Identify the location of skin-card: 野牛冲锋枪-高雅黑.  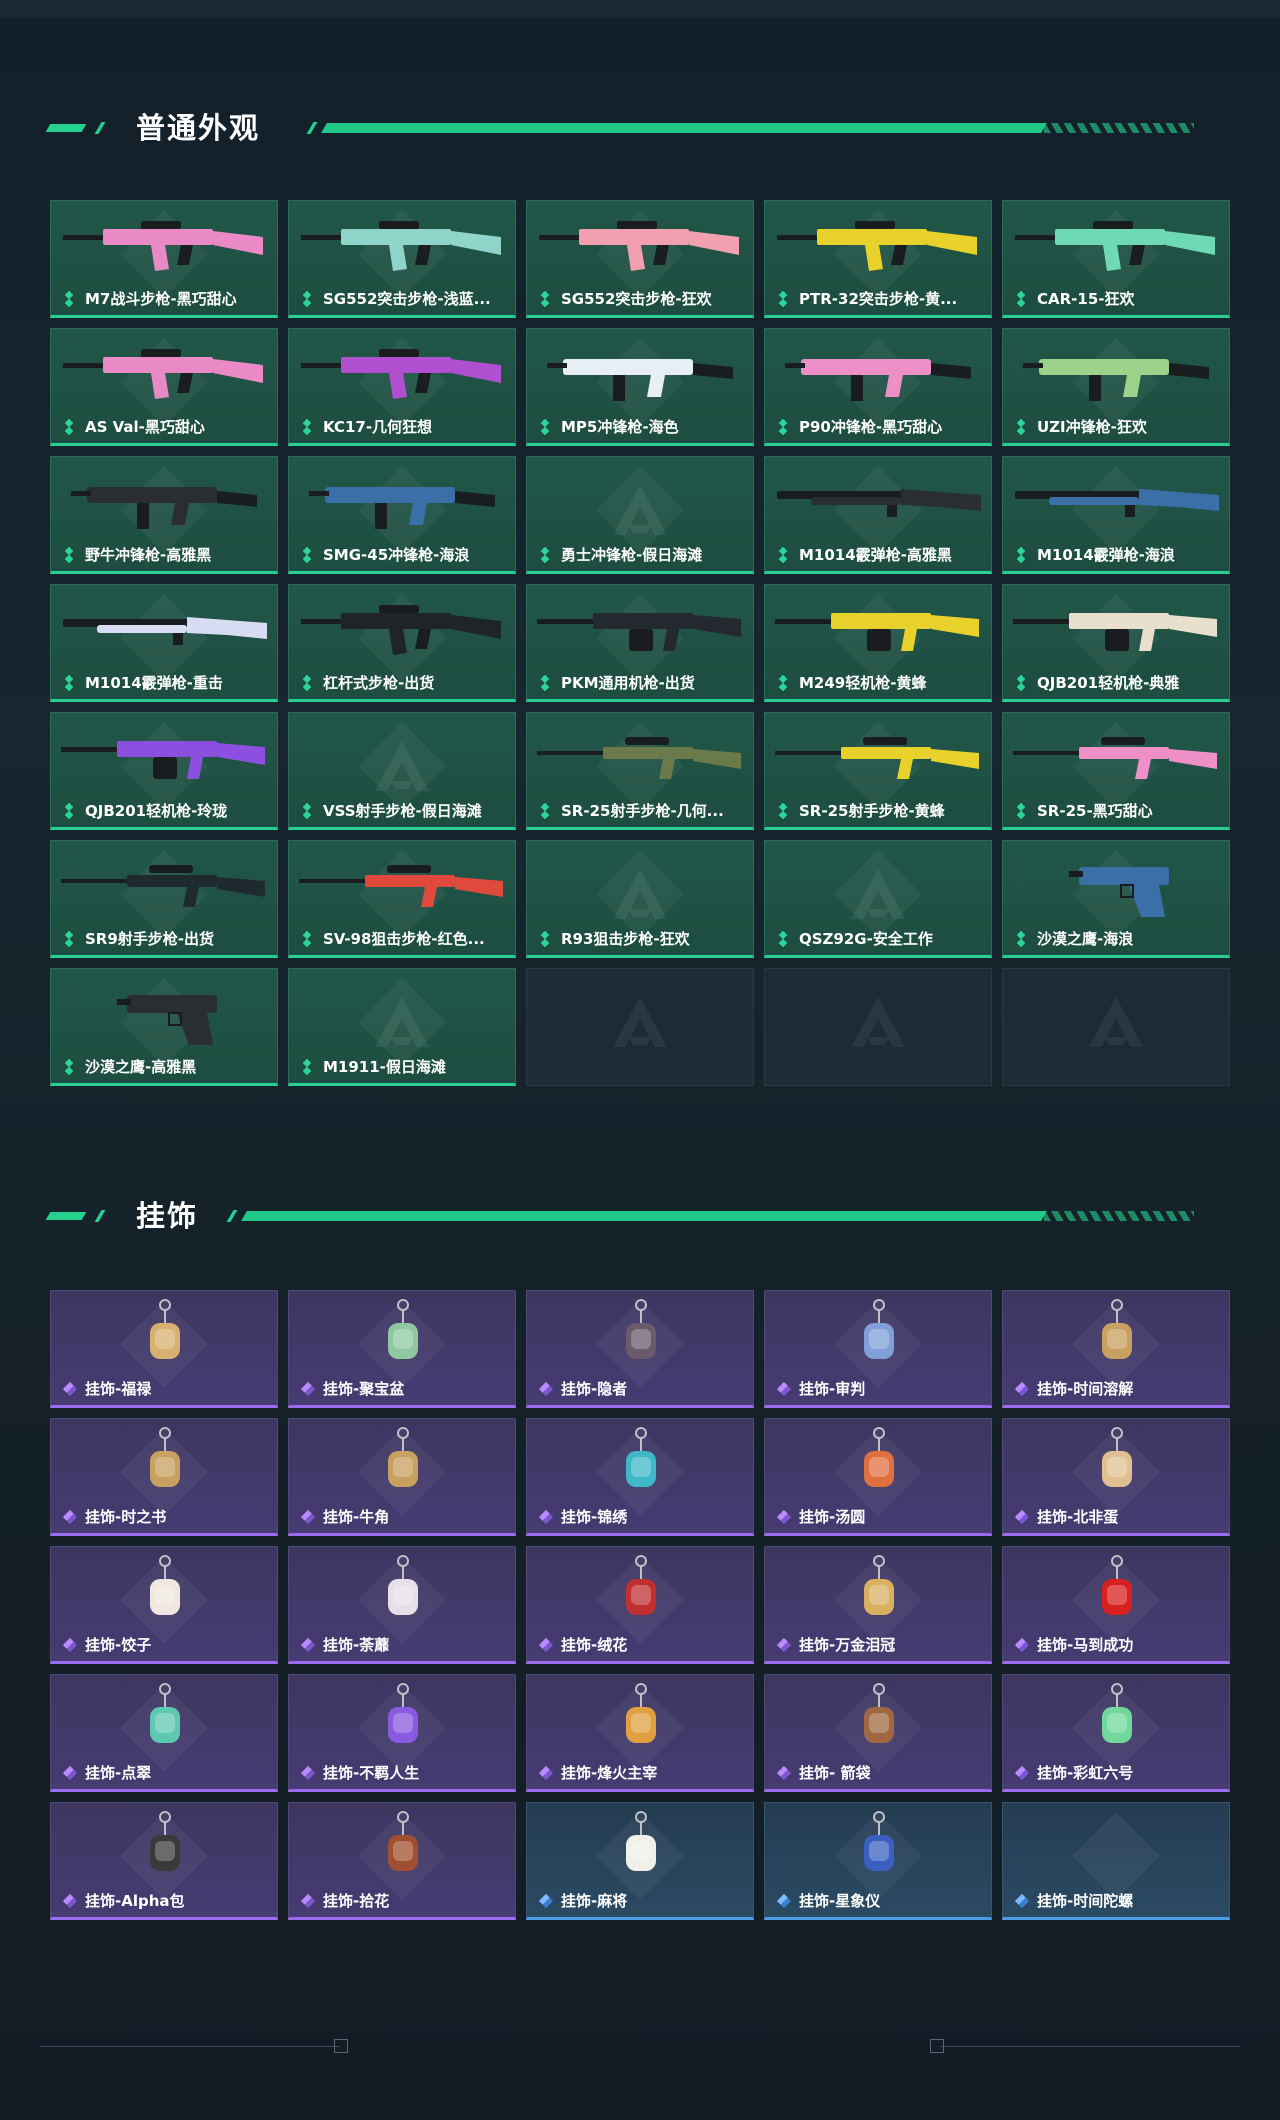
(164, 515).